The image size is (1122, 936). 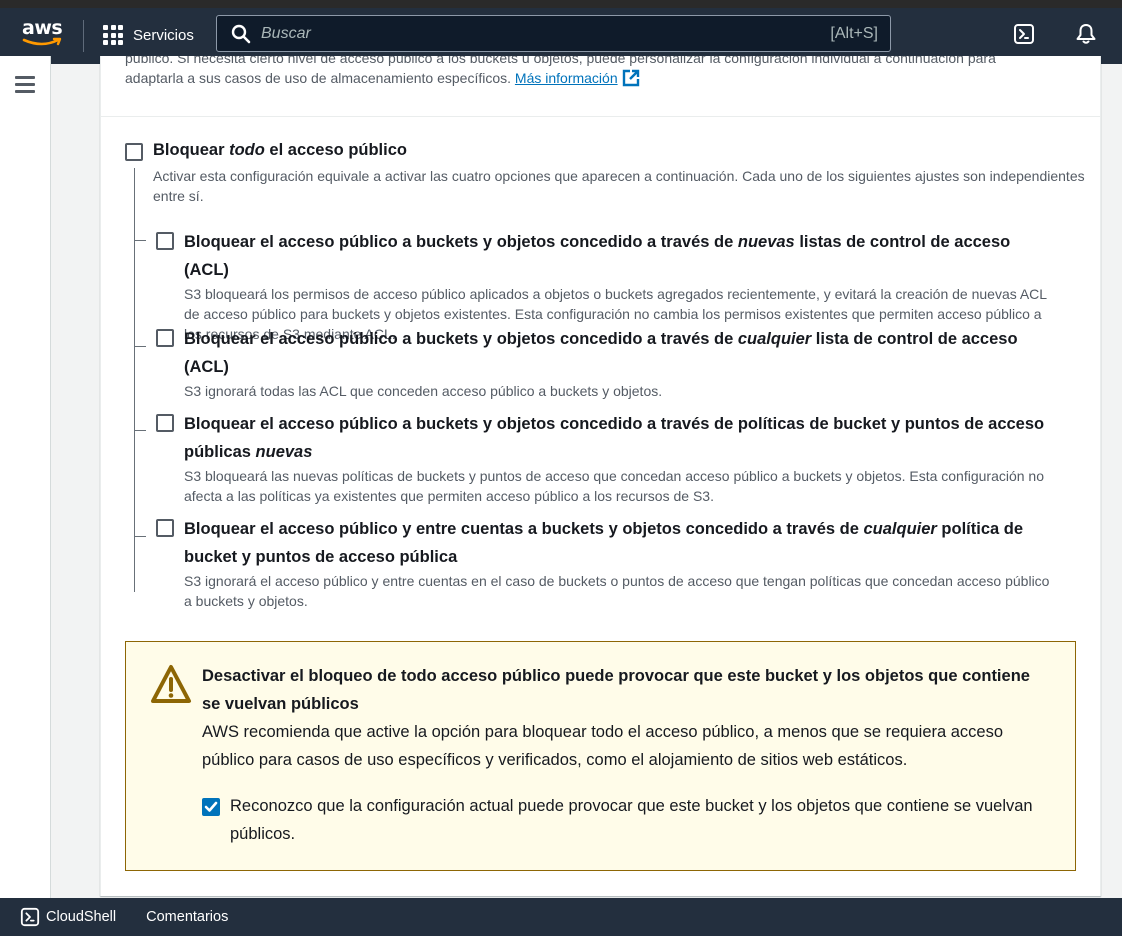 What do you see at coordinates (561, 917) in the screenshot?
I see `console-footer: CloudShell Comentarios` at bounding box center [561, 917].